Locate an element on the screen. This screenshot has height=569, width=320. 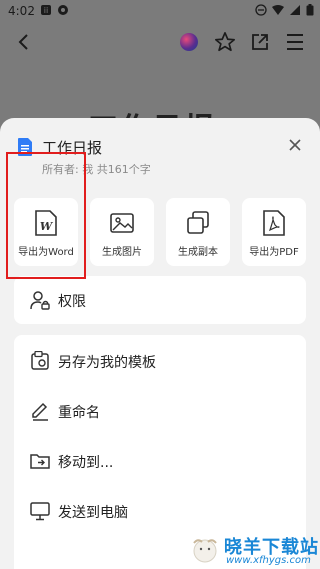
watermark-url: www.xfhygs.com is located at coordinates (268, 560).